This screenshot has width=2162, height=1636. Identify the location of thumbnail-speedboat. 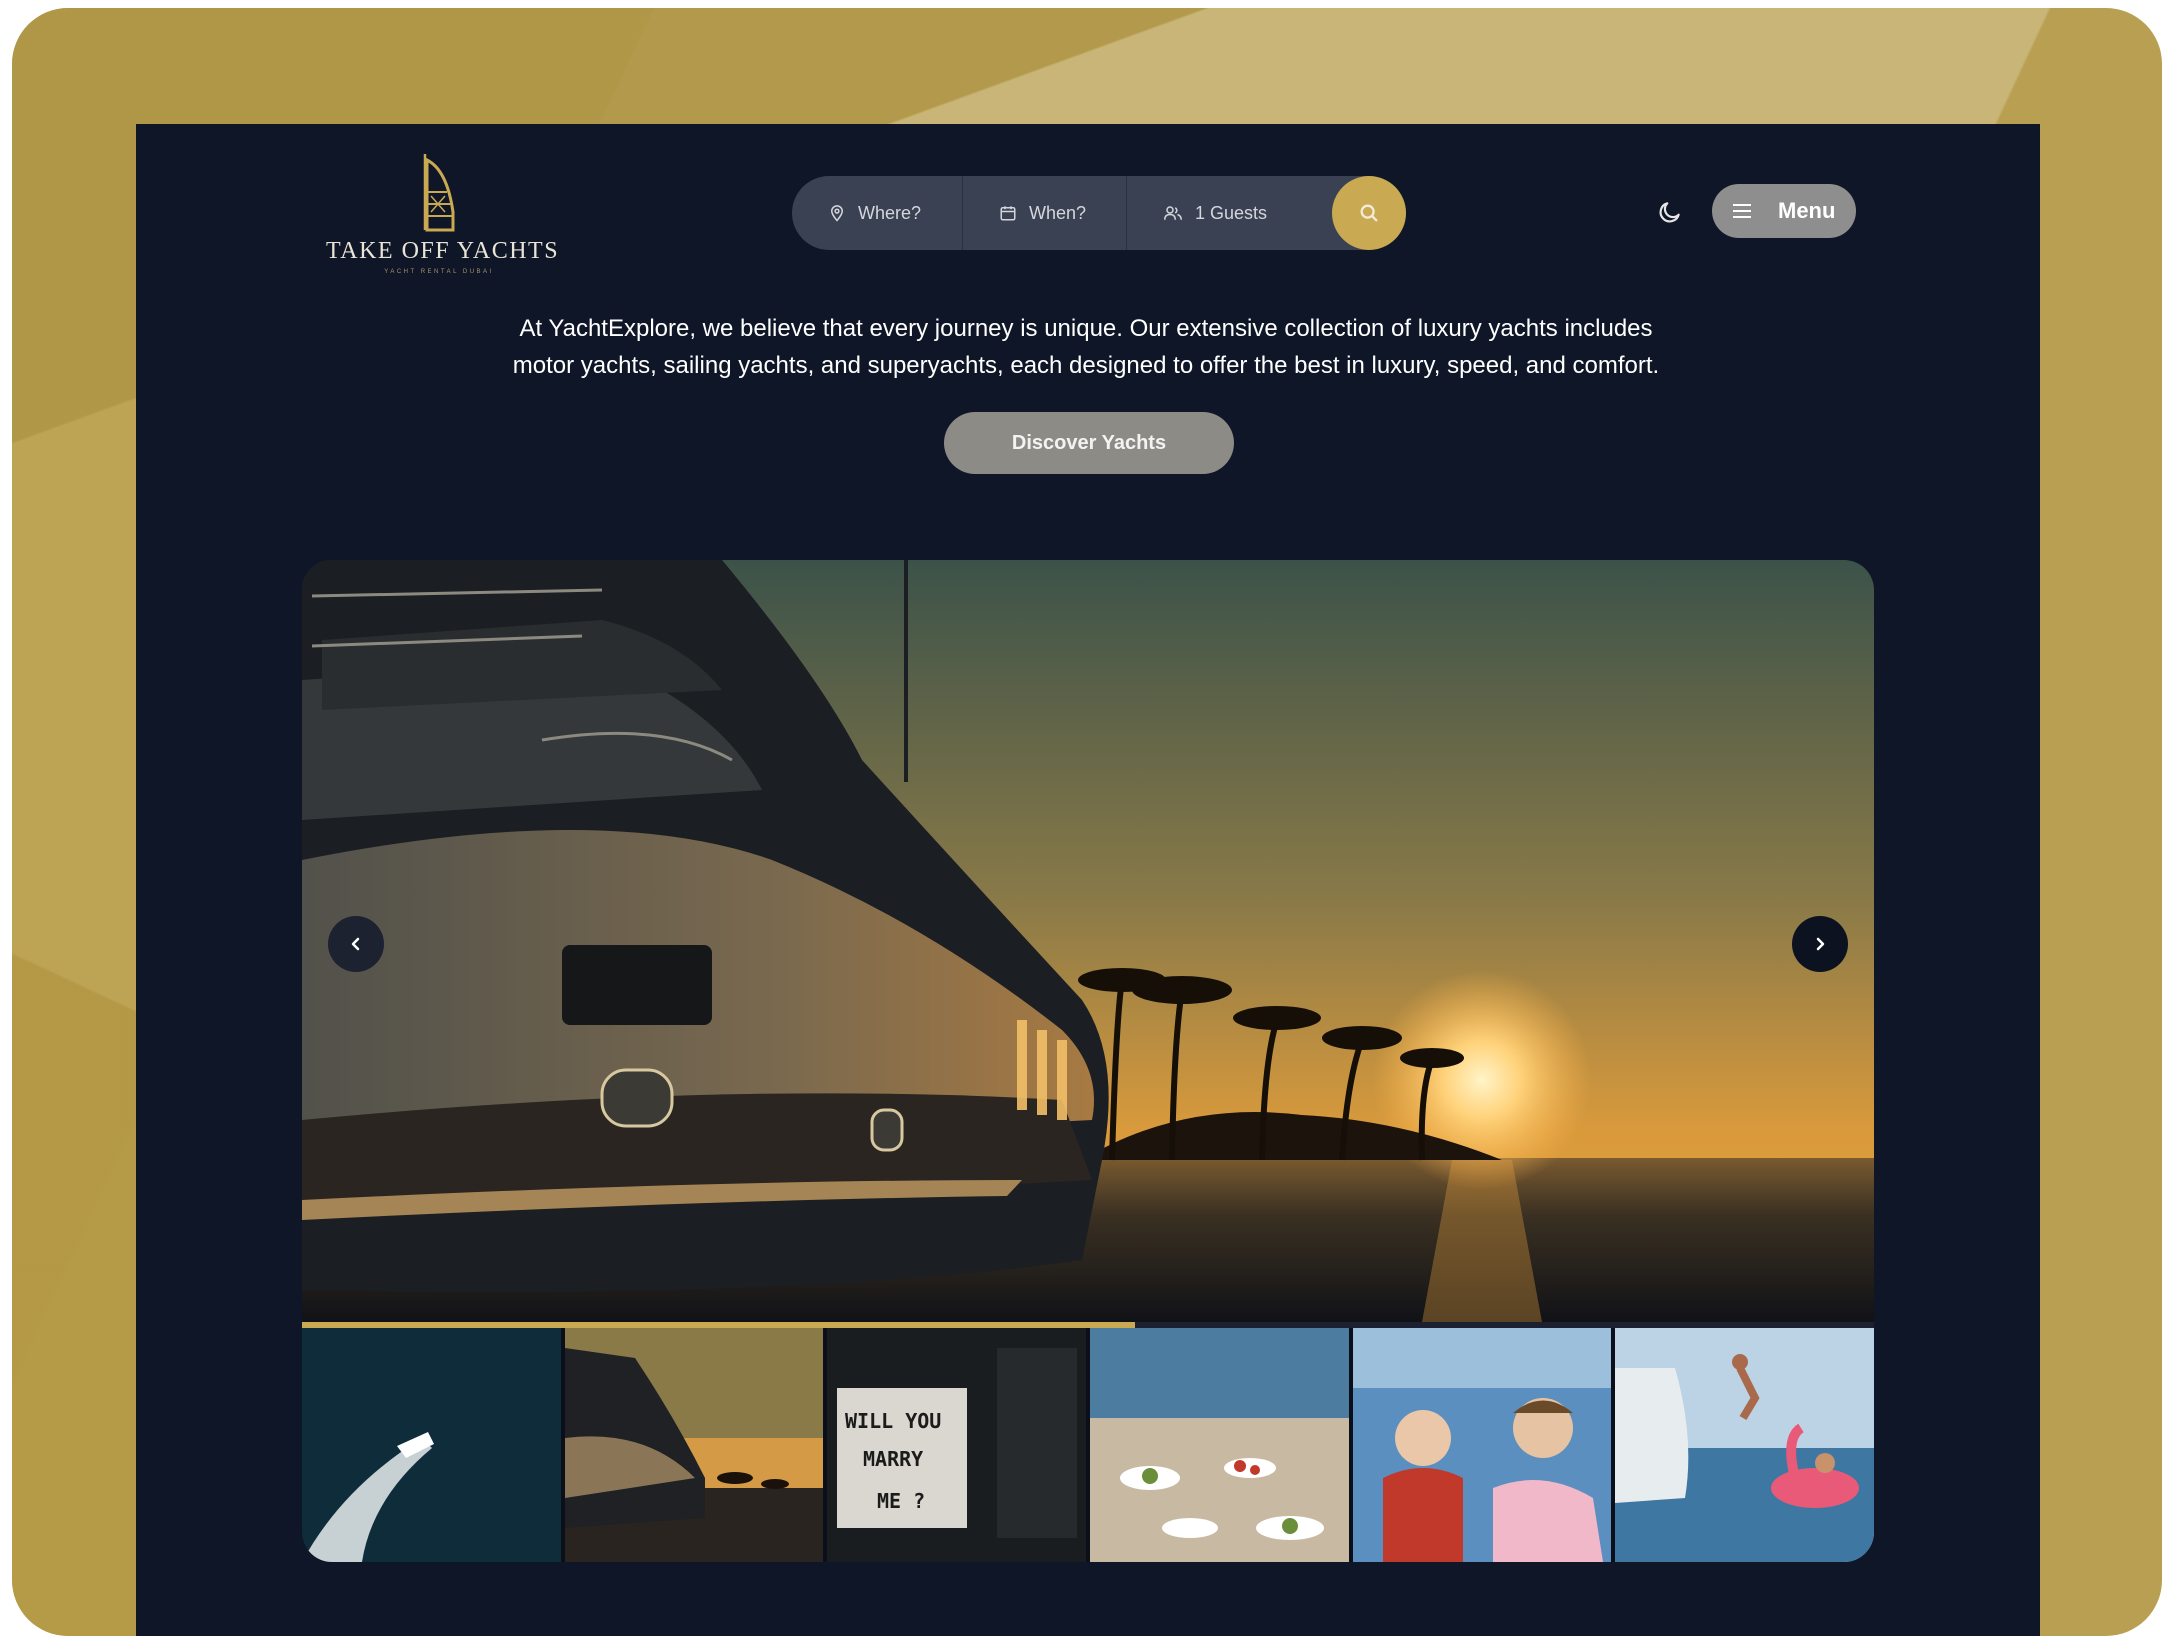
(431, 1445).